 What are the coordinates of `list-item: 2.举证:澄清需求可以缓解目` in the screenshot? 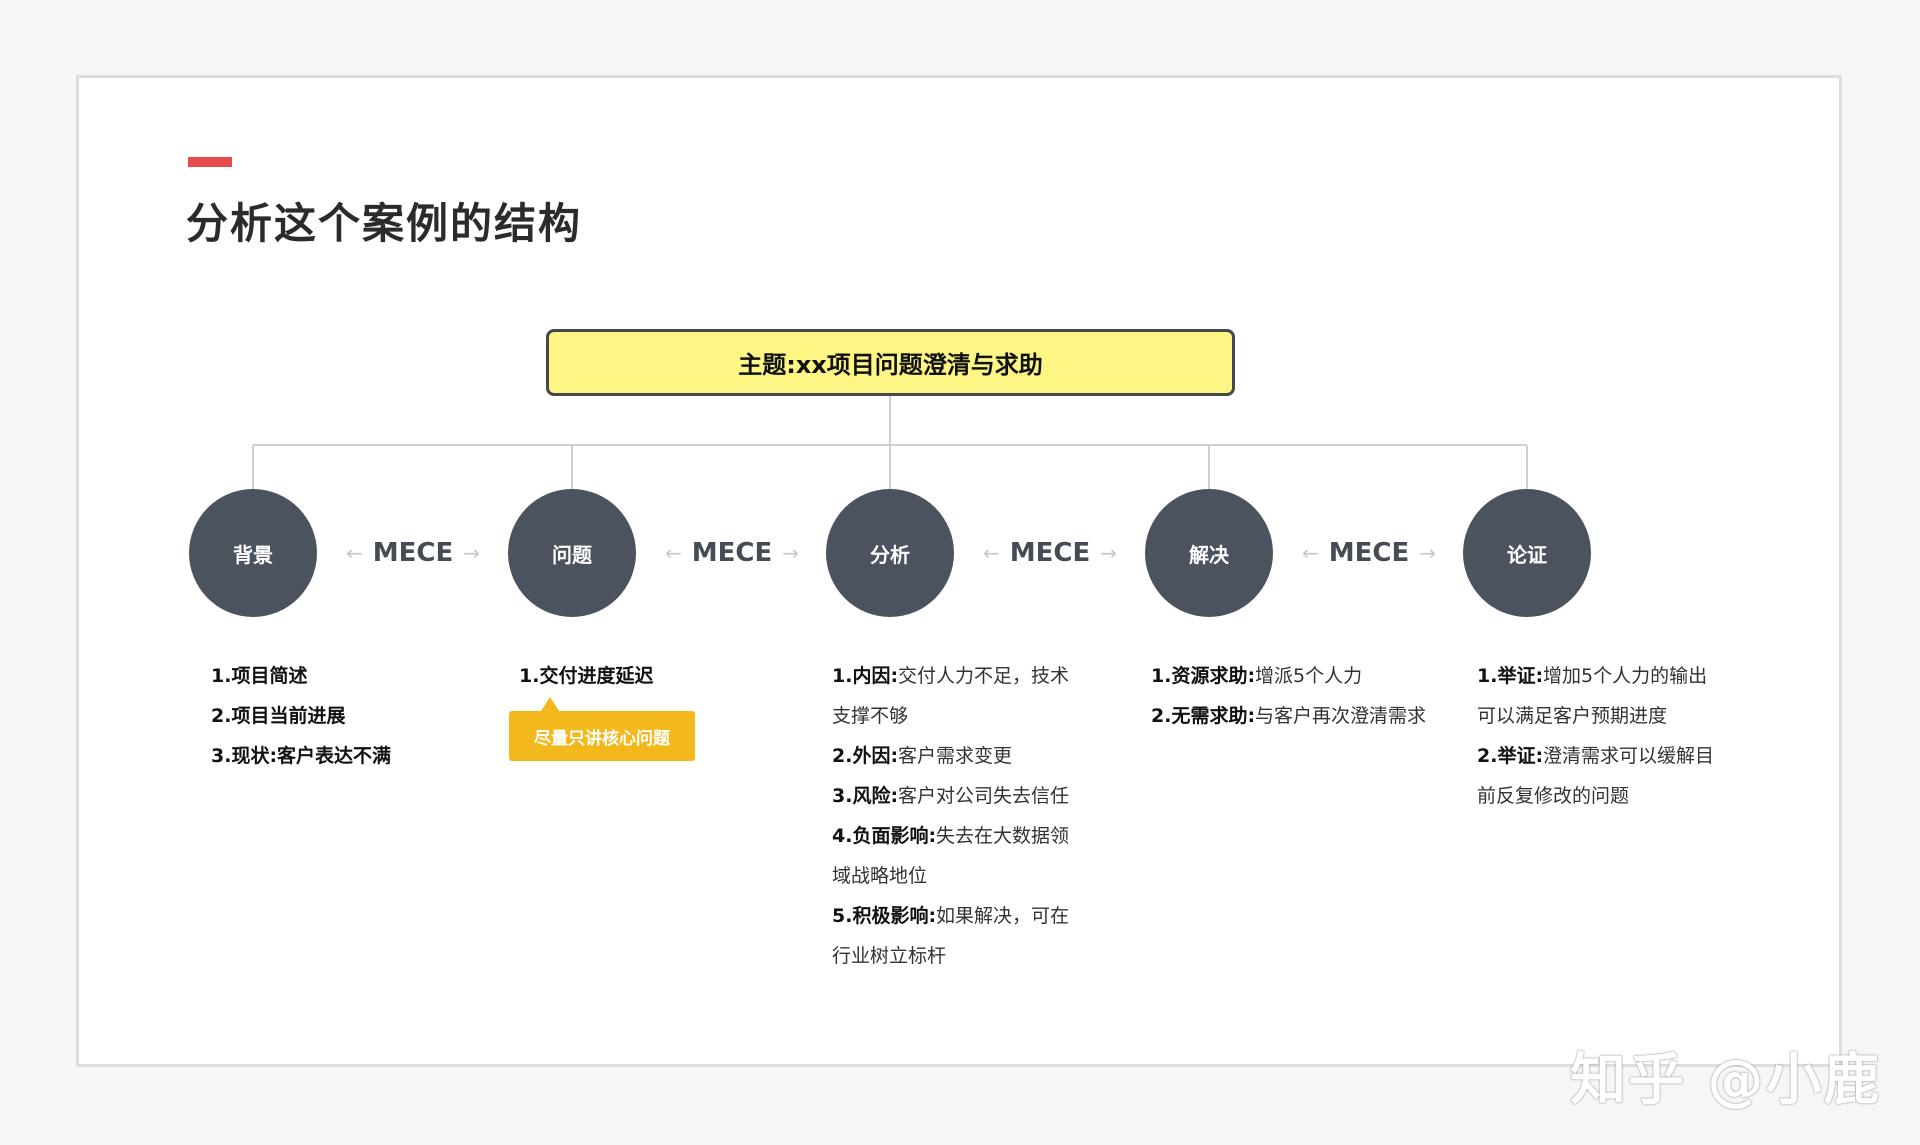 It's located at (1596, 756).